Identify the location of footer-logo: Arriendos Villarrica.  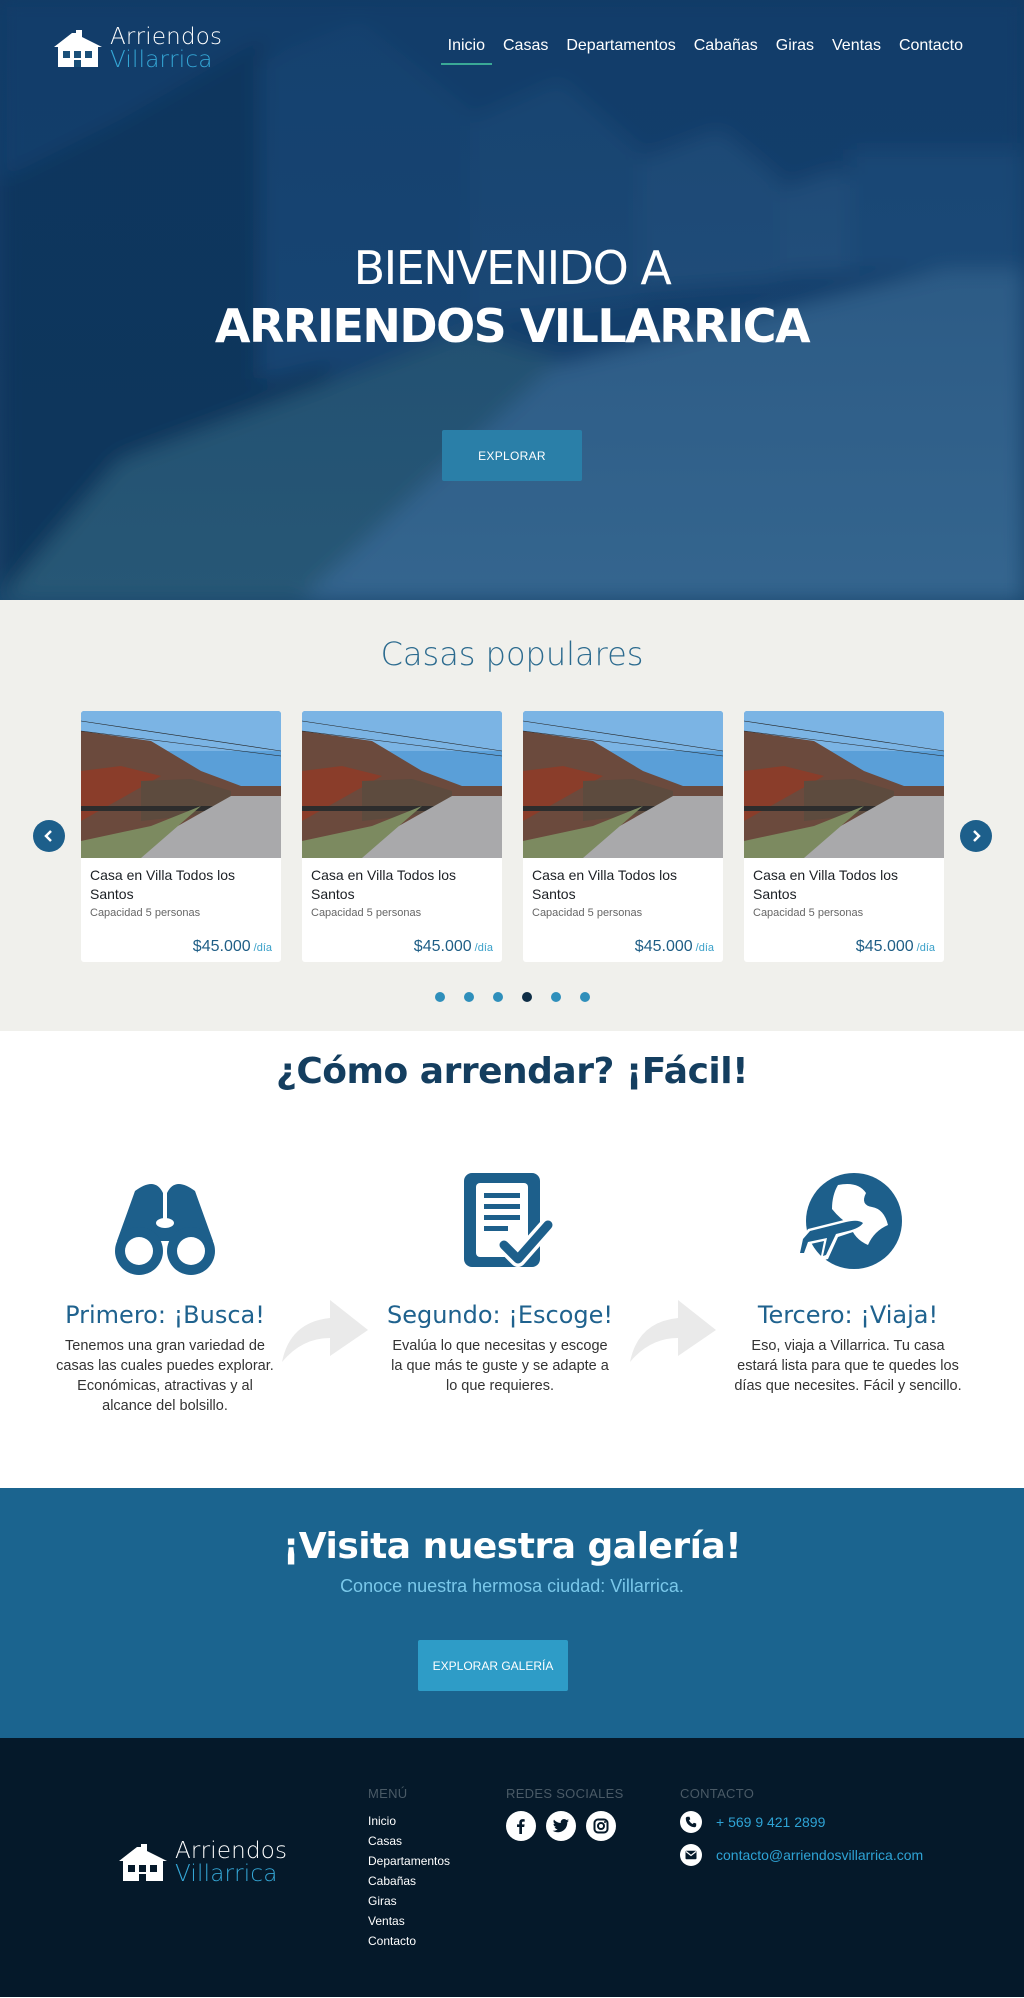
(202, 1863).